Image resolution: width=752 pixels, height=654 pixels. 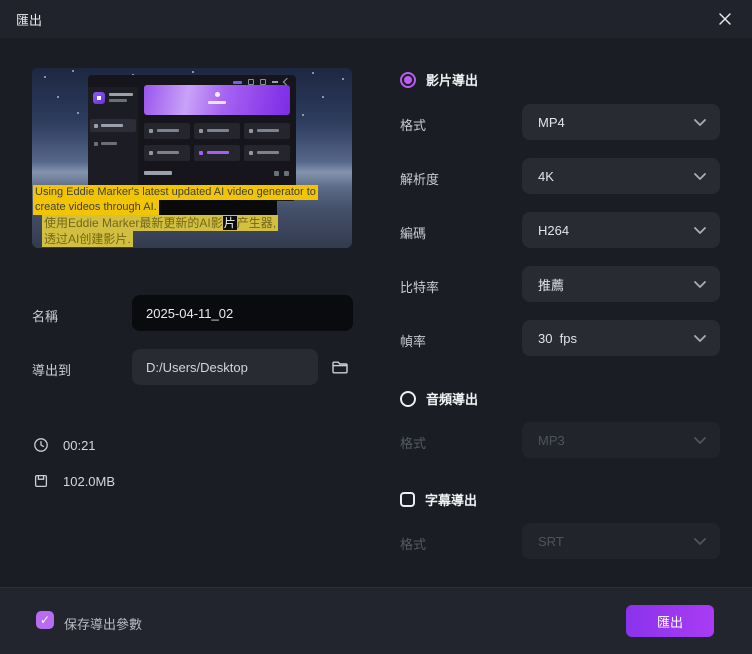 What do you see at coordinates (439, 398) in the screenshot?
I see `audio-export-section: 音頻導出` at bounding box center [439, 398].